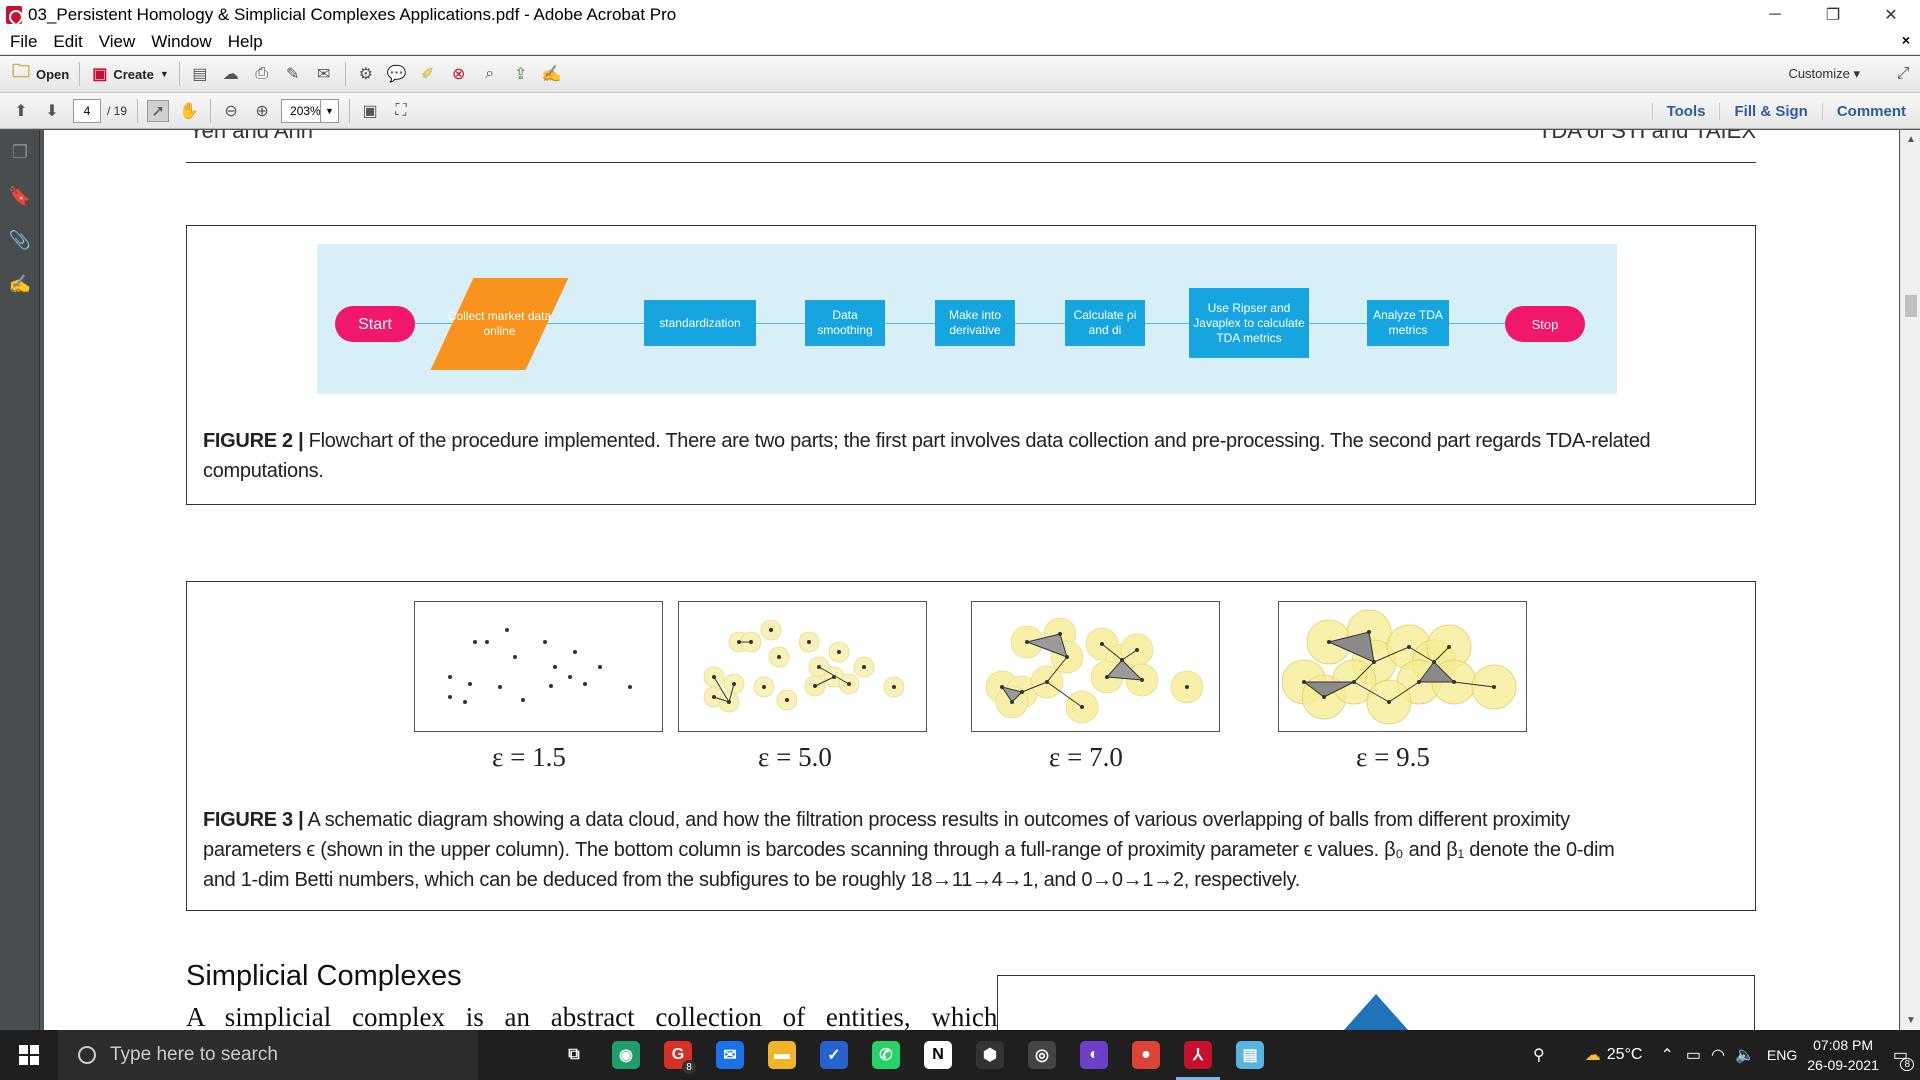 This screenshot has width=1920, height=1080. I want to click on taskbar-todo-button: ✓, so click(834, 1055).